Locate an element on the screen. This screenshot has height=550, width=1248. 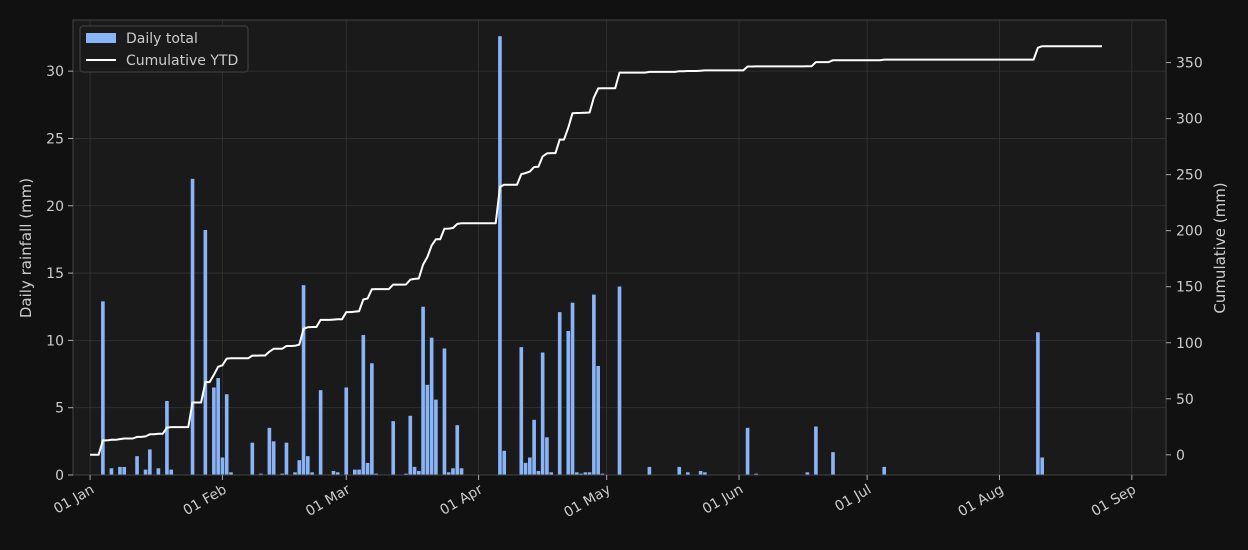
y-tick-label: 10 is located at coordinates (55, 341).